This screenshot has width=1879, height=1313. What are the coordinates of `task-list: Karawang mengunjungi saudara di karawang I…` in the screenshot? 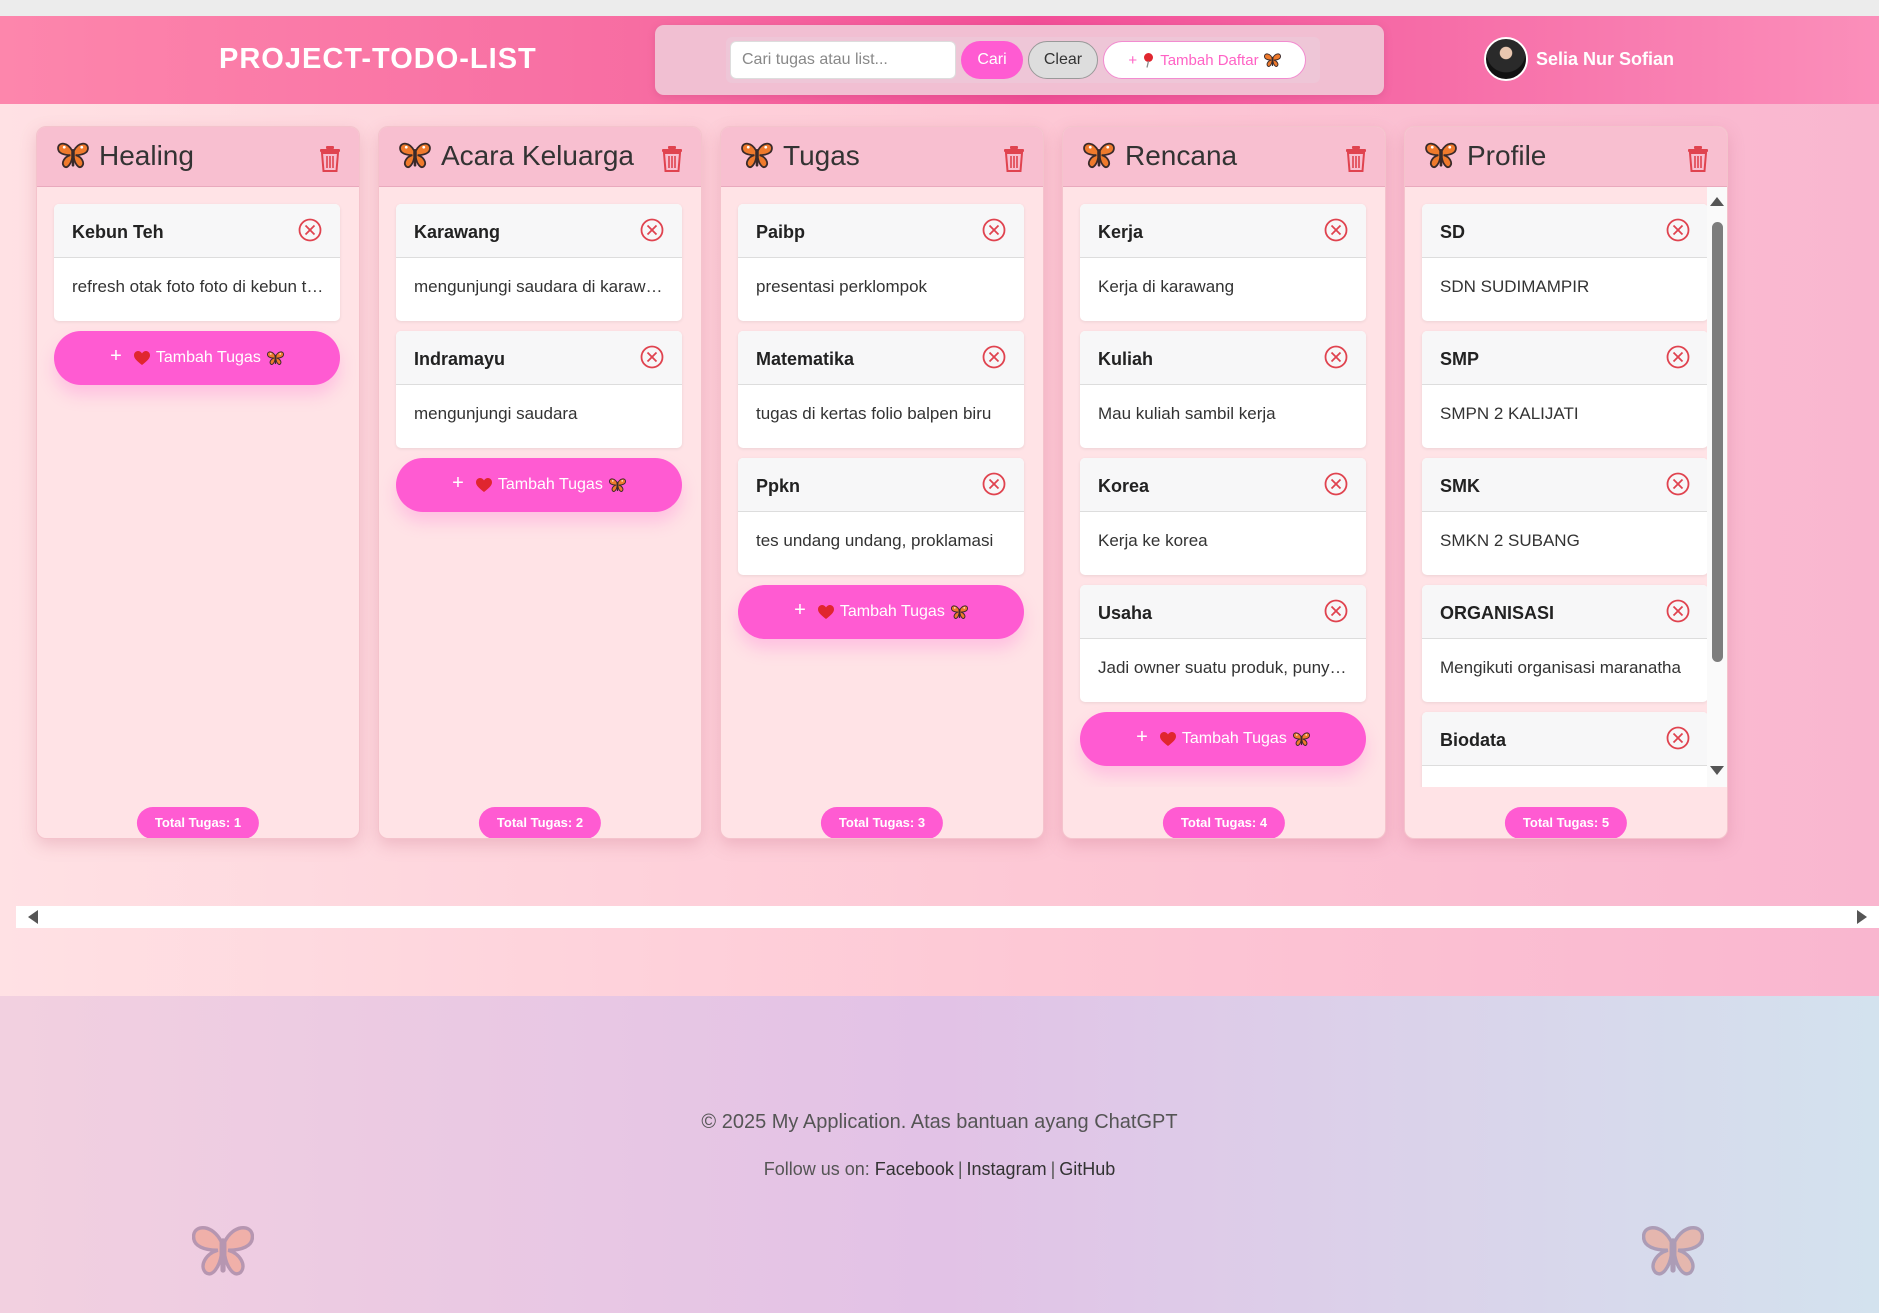 It's located at (540, 487).